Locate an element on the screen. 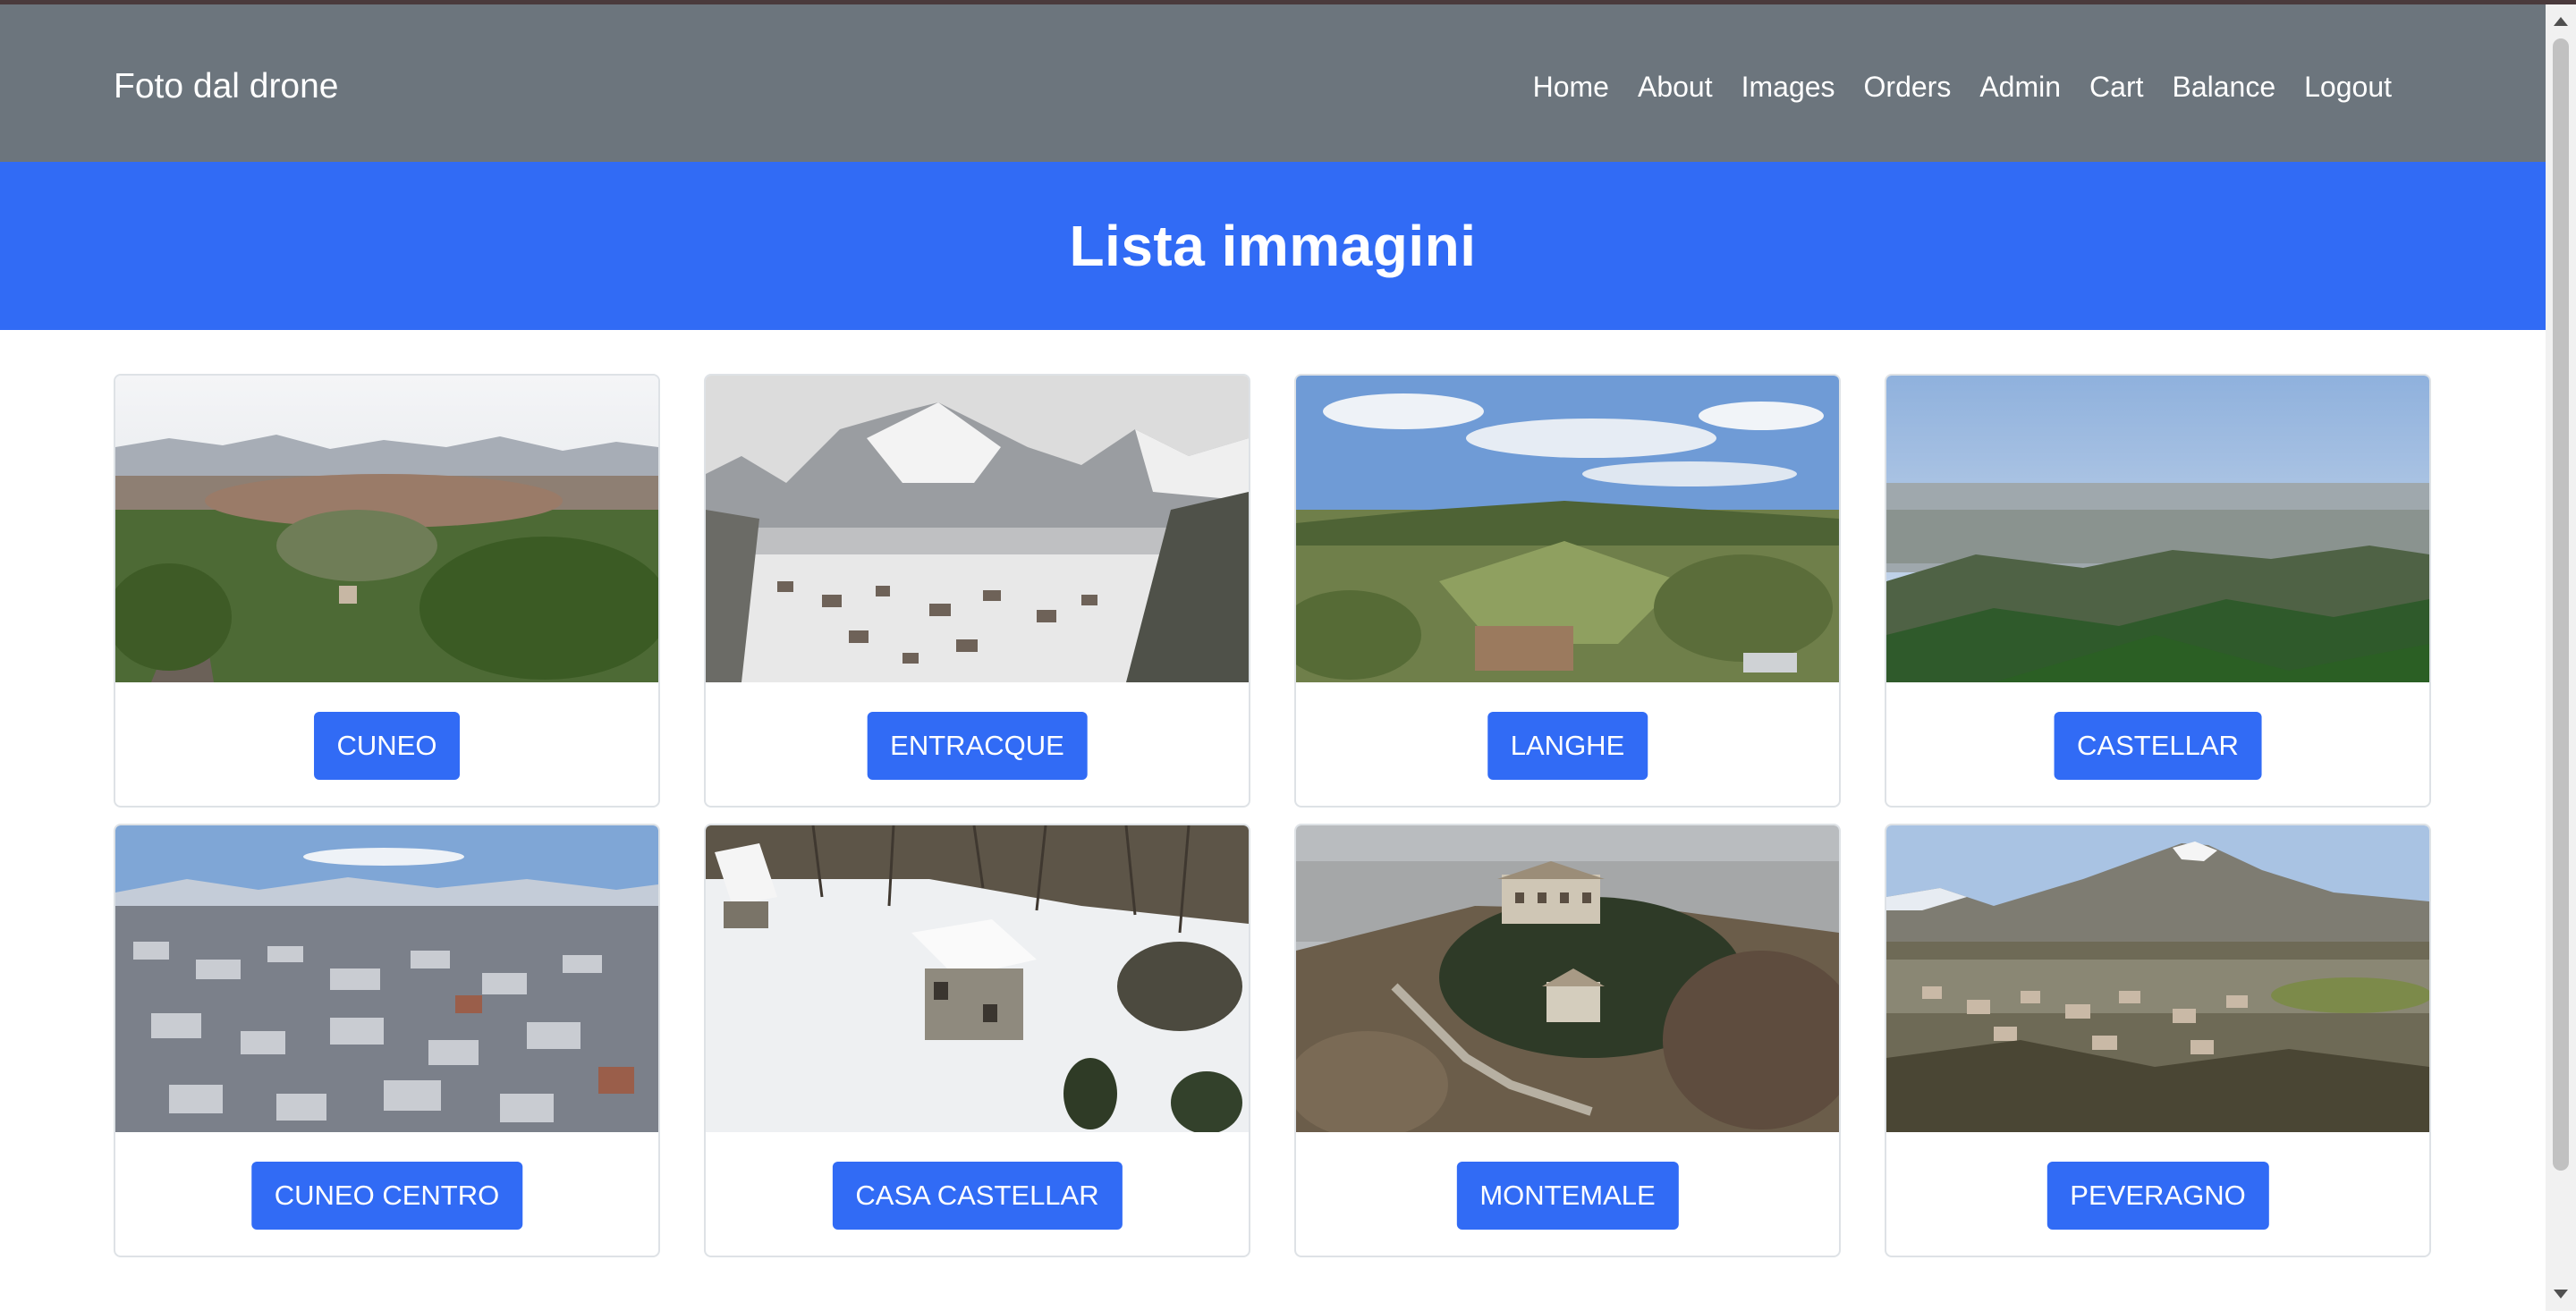 This screenshot has width=2576, height=1311. cuneo-aerial-photo is located at coordinates (386, 529).